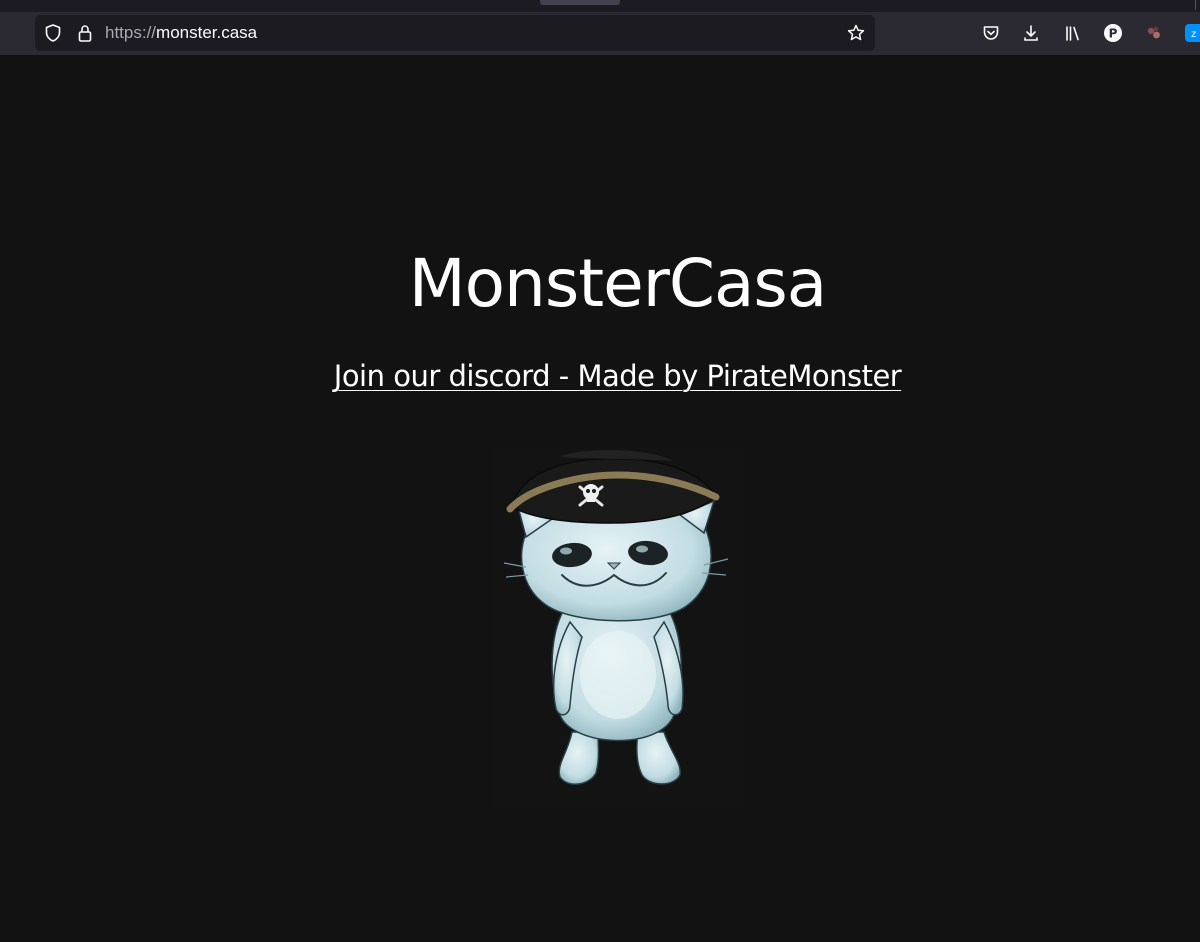 Image resolution: width=1200 pixels, height=942 pixels. What do you see at coordinates (618, 283) in the screenshot?
I see `site-title: MonsterCasa` at bounding box center [618, 283].